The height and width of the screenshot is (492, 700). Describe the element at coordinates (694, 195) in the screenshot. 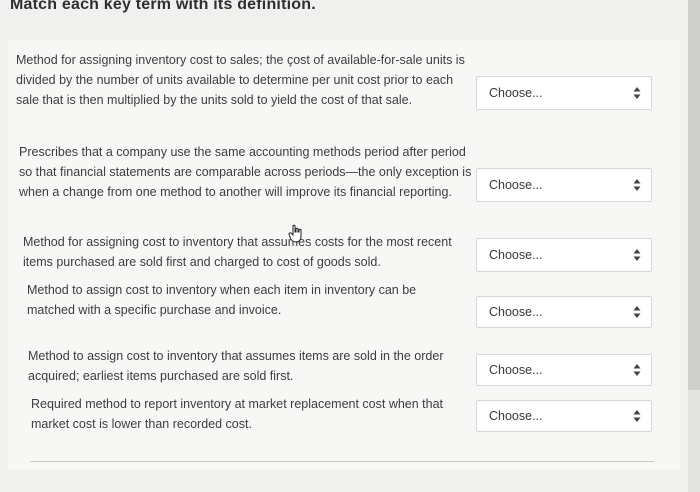

I see `scrollbar-thumb` at that location.